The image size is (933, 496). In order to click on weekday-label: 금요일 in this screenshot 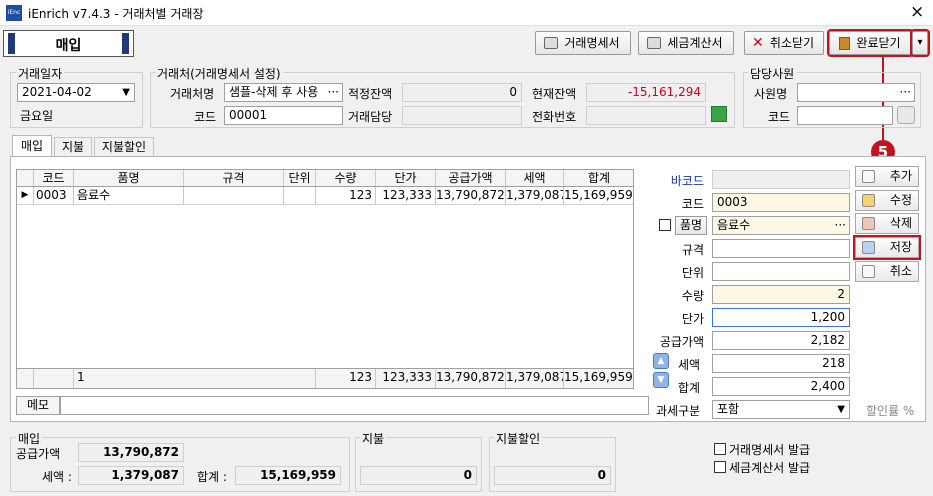, I will do `click(37, 116)`.